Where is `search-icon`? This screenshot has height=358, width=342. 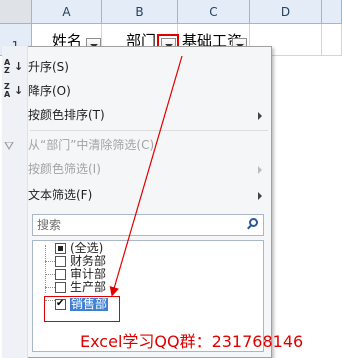
search-icon is located at coordinates (253, 225).